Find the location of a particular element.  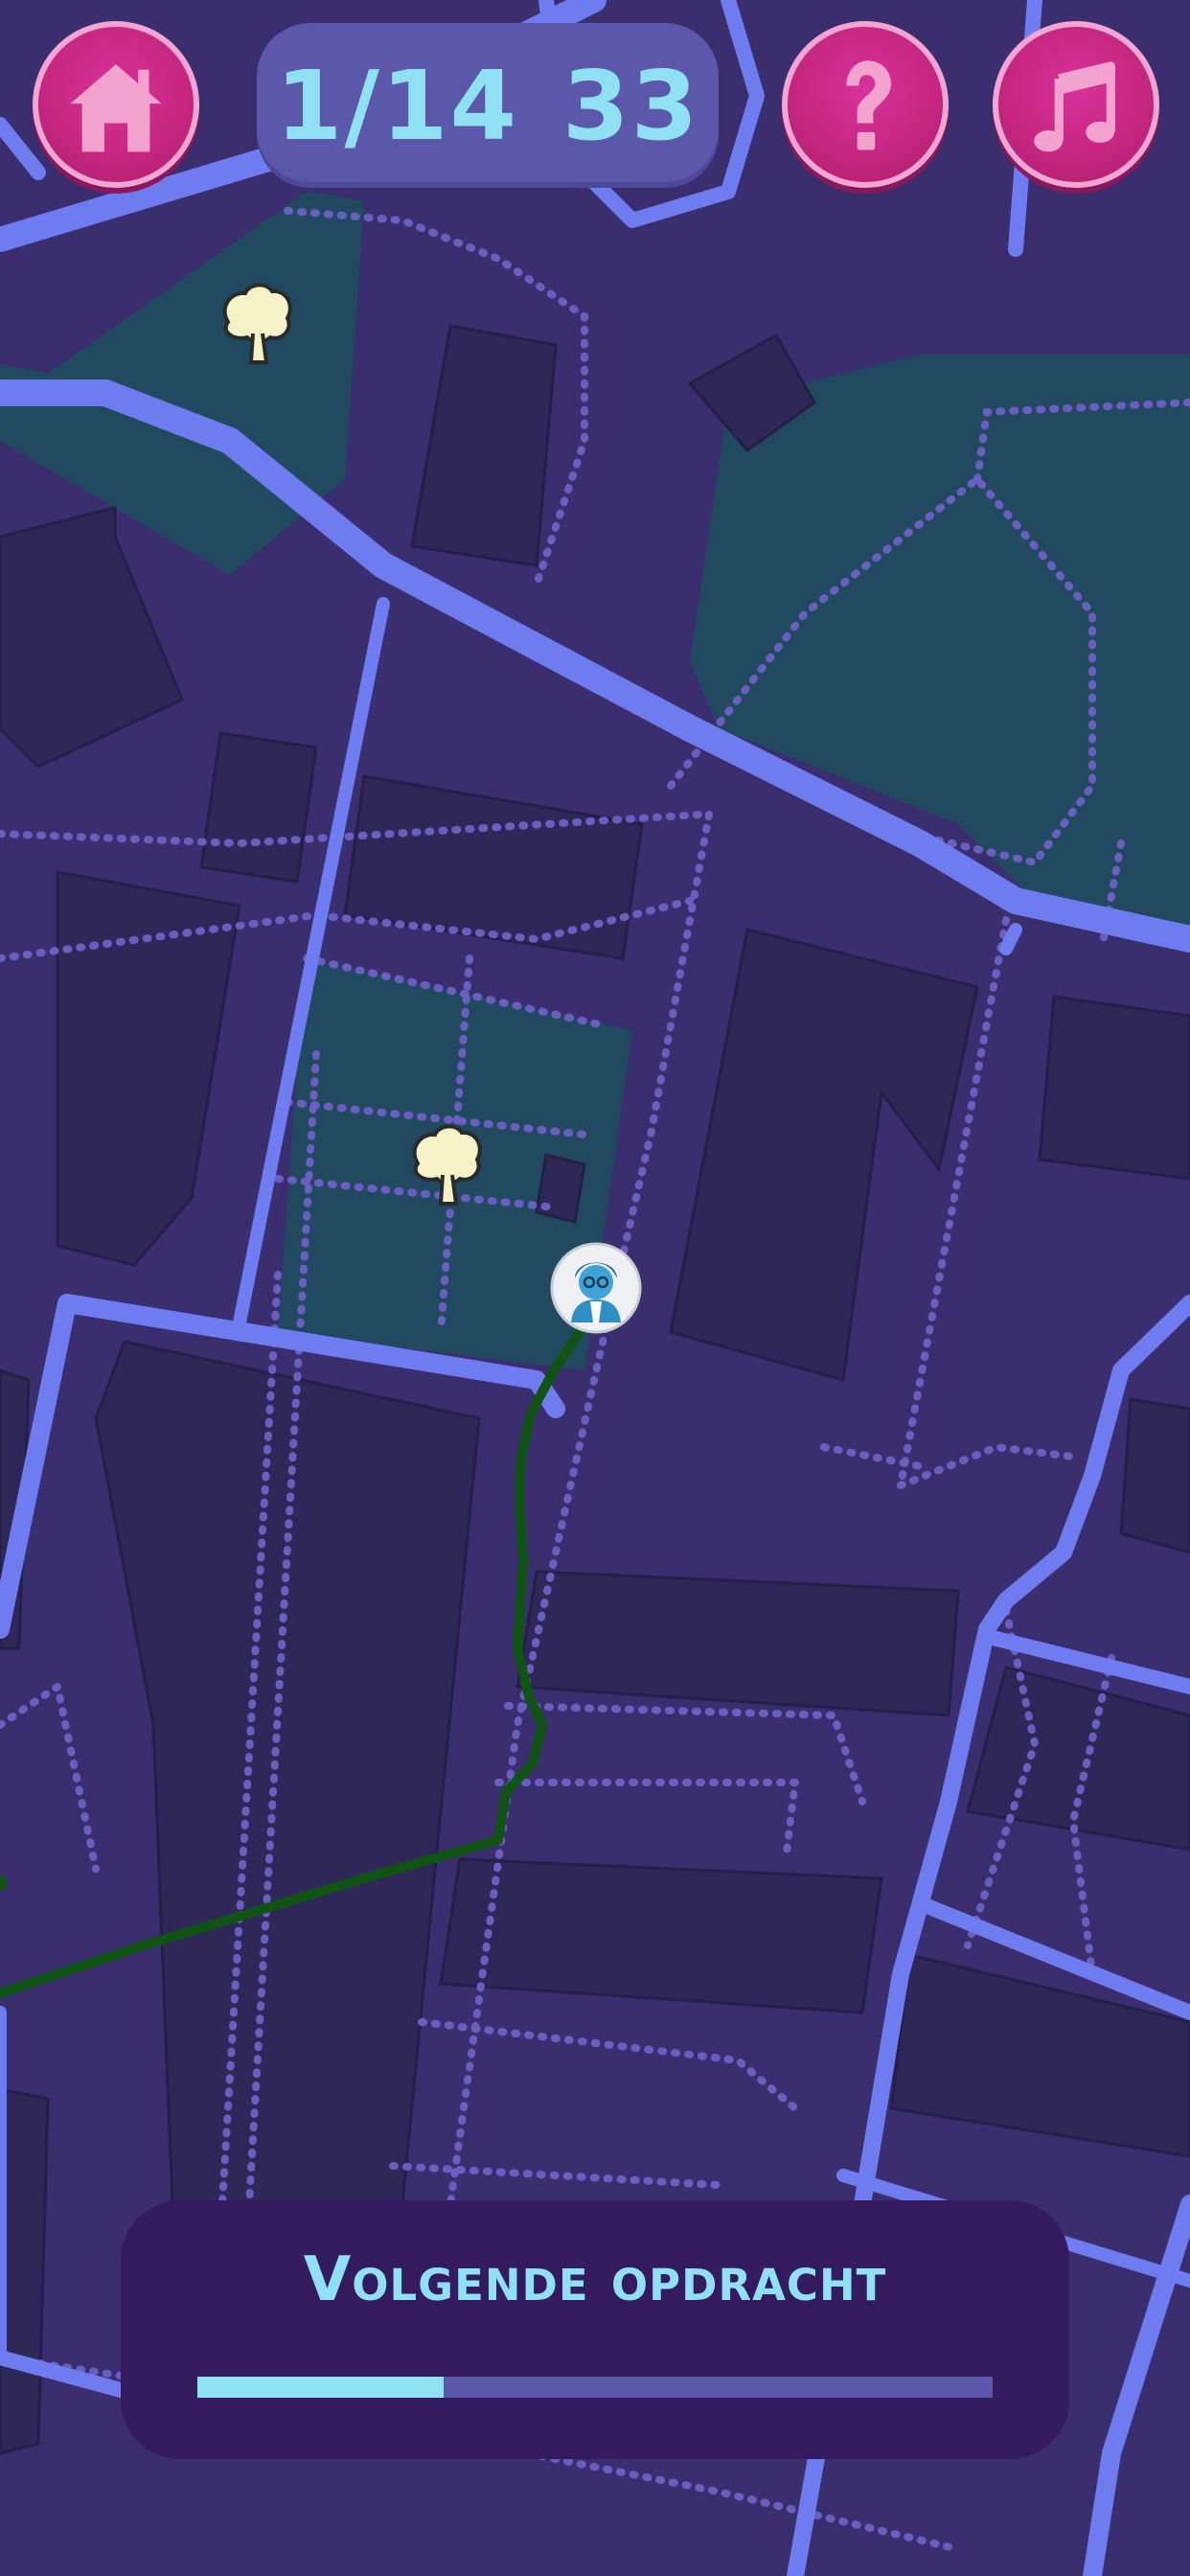

music-note-icon is located at coordinates (1074, 106).